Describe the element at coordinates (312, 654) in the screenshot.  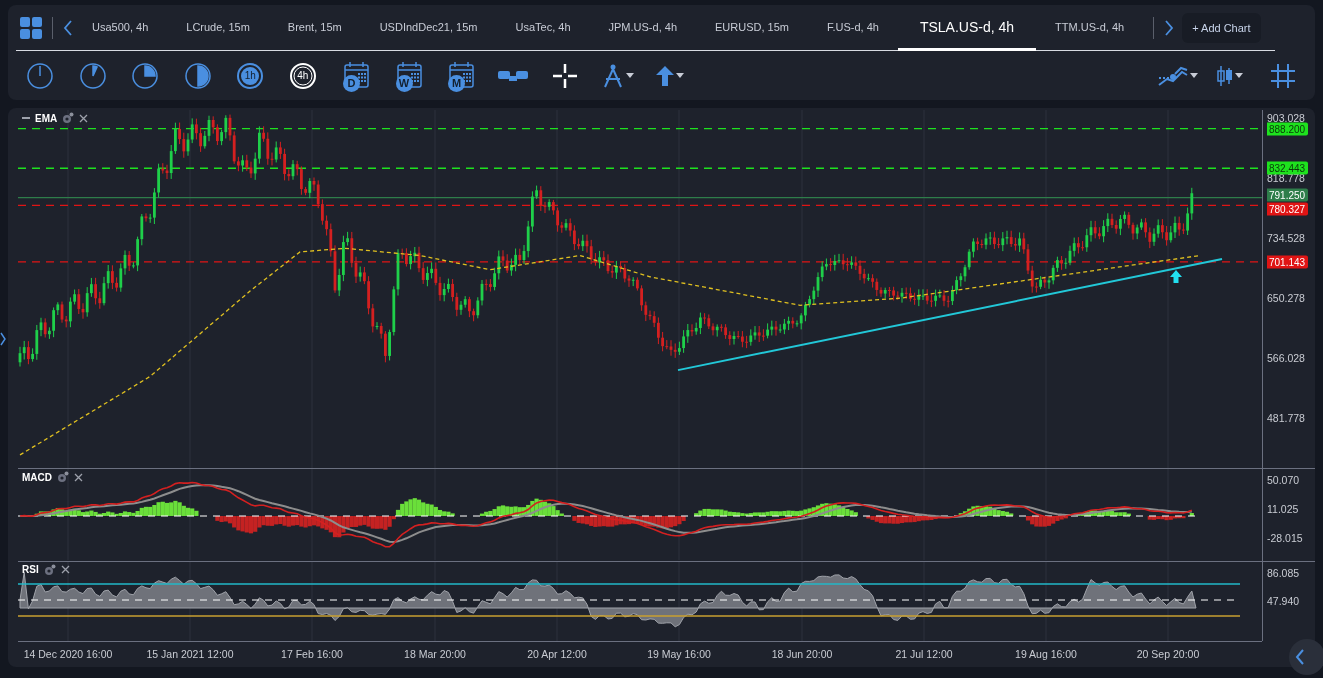
I see `time-tick: 17 Feb 16:00` at that location.